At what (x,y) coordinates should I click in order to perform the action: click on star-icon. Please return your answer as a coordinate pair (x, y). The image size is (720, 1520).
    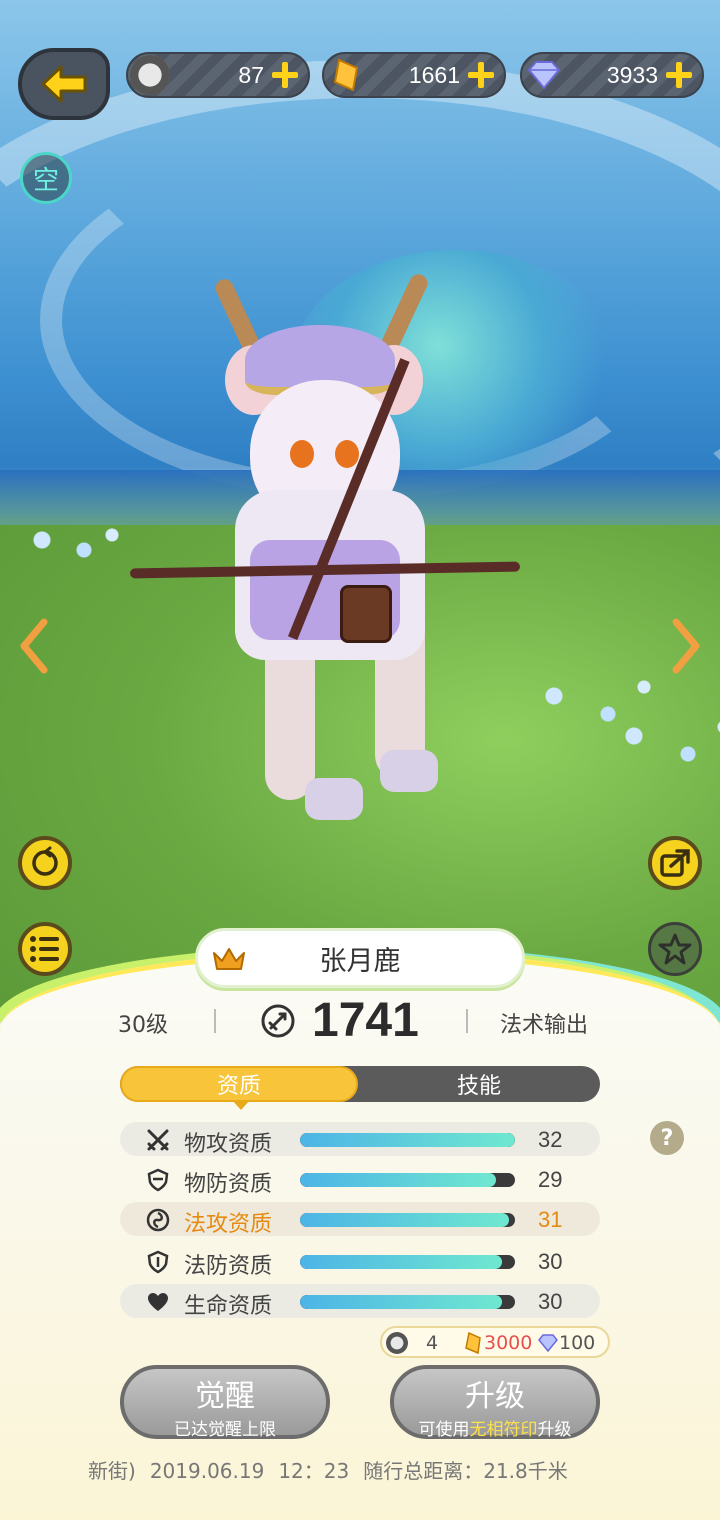
    Looking at the image, I should click on (675, 949).